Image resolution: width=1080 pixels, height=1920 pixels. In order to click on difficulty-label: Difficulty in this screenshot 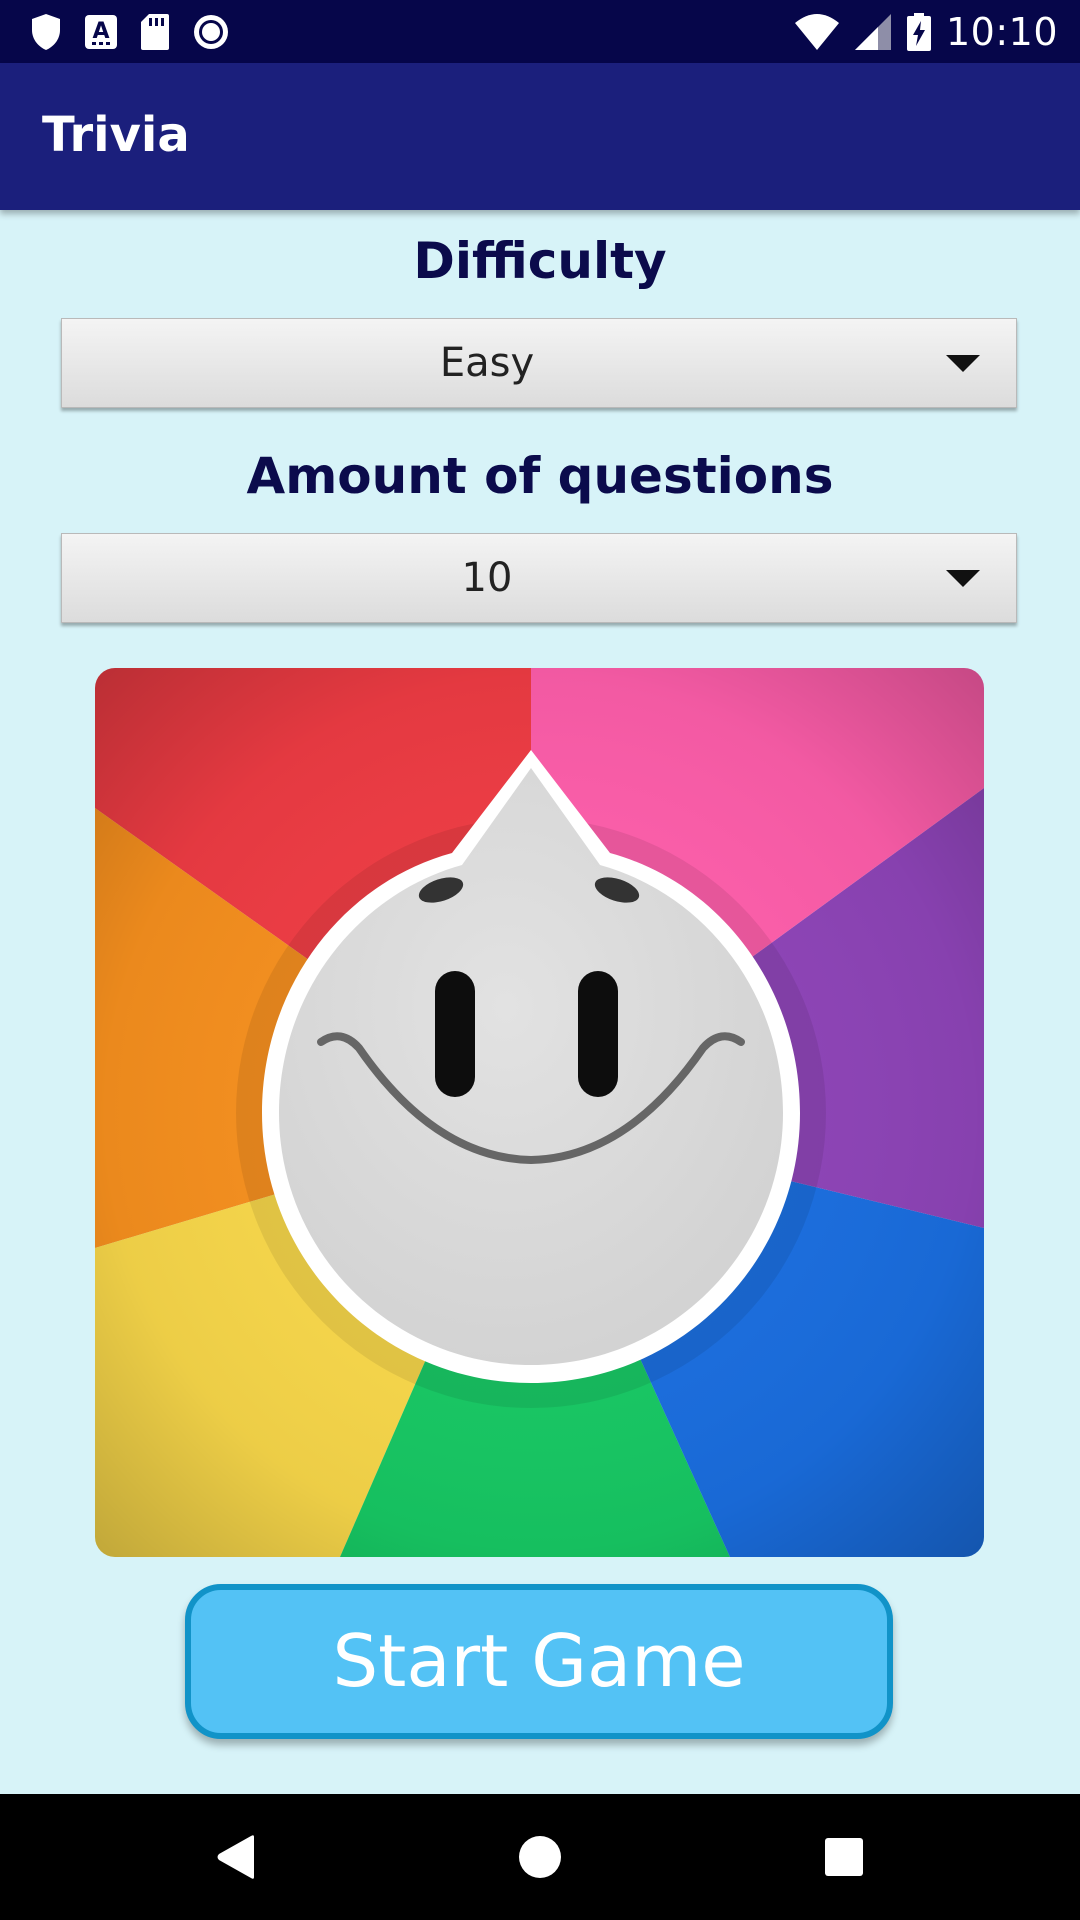, I will do `click(540, 261)`.